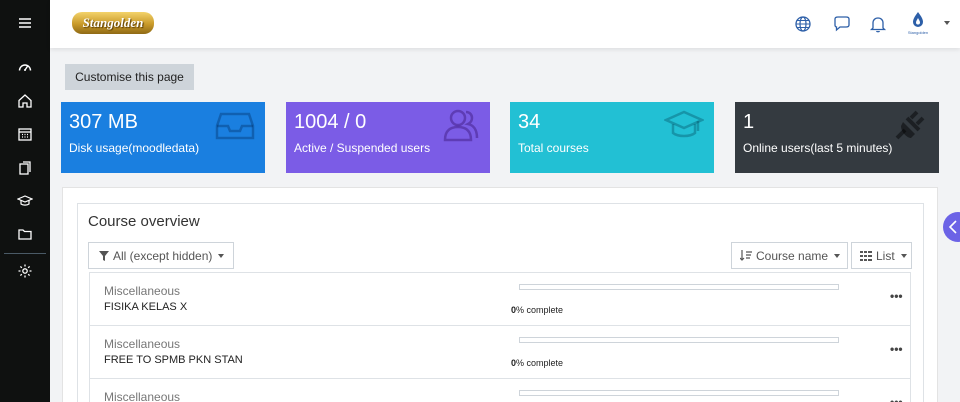 The height and width of the screenshot is (402, 960). I want to click on user-menu-caret, so click(947, 23).